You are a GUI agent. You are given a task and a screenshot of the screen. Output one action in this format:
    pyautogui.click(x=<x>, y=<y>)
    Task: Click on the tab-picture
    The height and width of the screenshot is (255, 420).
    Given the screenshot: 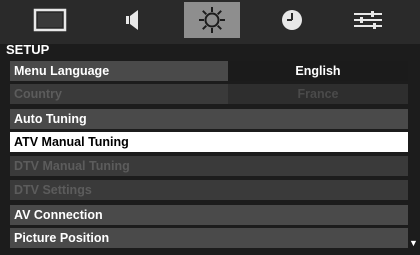 What is the action you would take?
    pyautogui.click(x=50, y=20)
    